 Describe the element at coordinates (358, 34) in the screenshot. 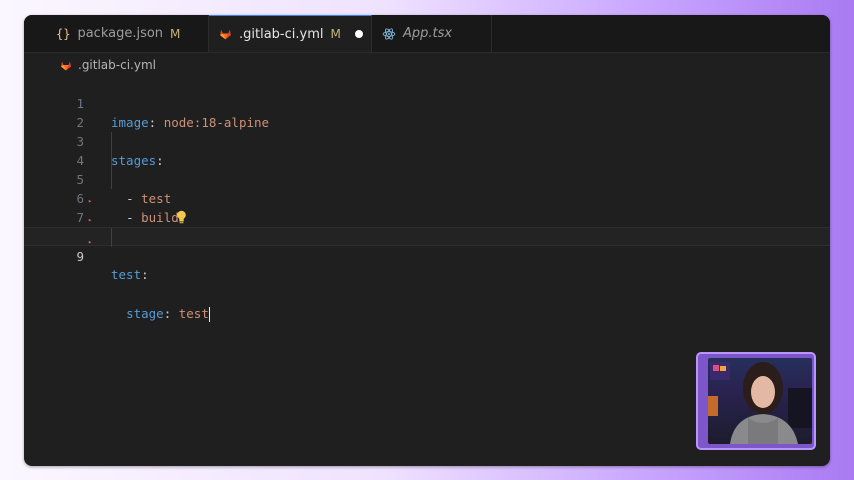

I see `unsaved-dot-icon` at that location.